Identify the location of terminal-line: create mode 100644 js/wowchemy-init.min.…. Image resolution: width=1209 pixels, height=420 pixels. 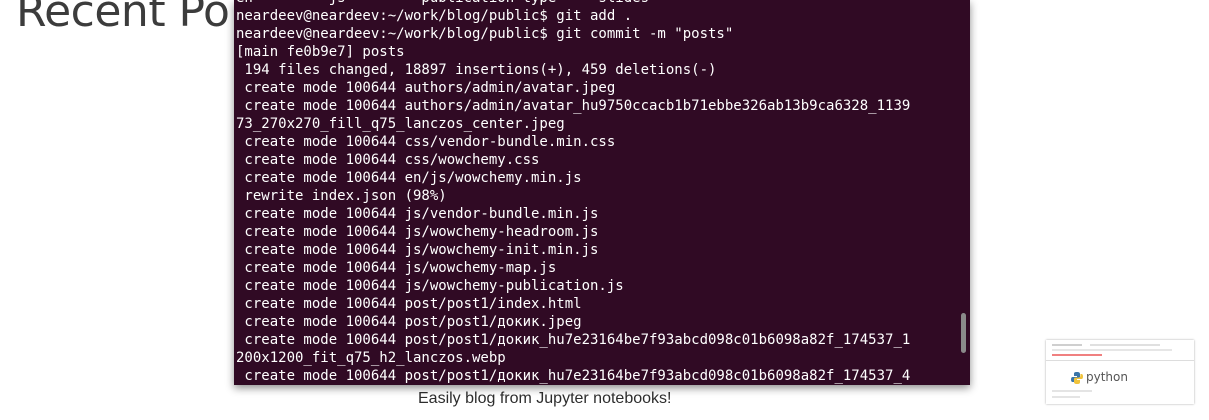
(417, 250).